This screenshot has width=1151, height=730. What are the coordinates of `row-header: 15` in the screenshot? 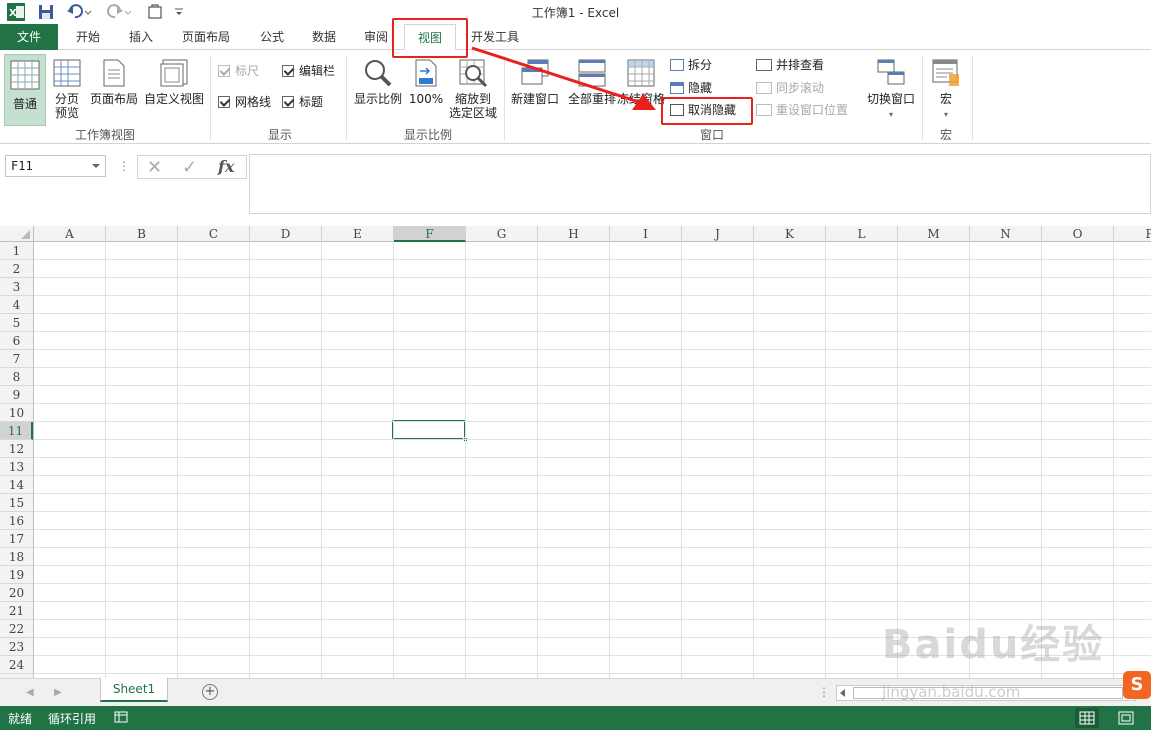 It's located at (16, 503).